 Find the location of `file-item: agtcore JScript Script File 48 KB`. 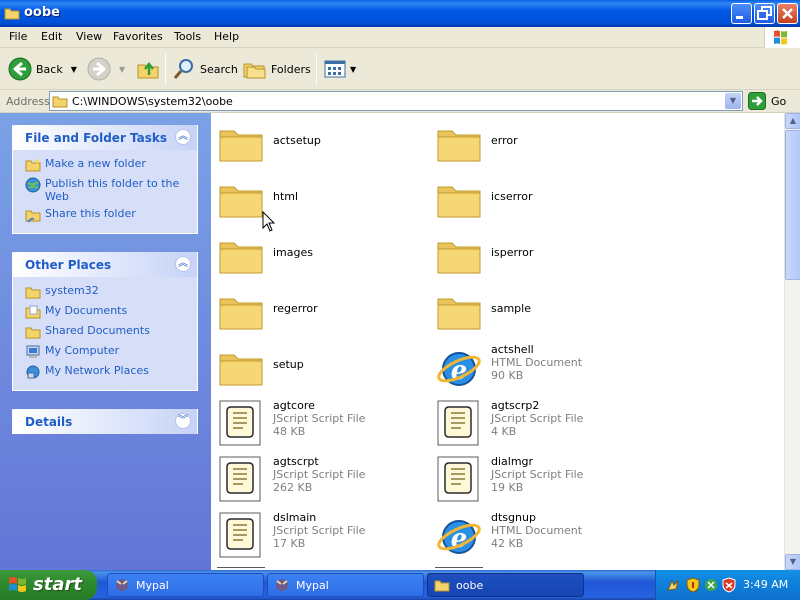

file-item: agtcore JScript Script File 48 KB is located at coordinates (322, 423).